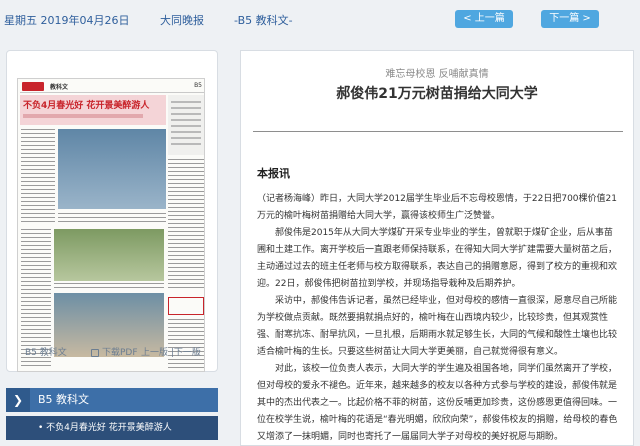 The height and width of the screenshot is (446, 640). Describe the element at coordinates (95, 352) in the screenshot. I see `download-icon` at that location.